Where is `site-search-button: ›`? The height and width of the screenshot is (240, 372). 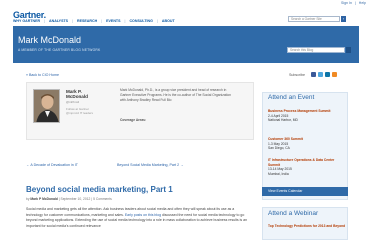 site-search-button: › is located at coordinates (343, 19).